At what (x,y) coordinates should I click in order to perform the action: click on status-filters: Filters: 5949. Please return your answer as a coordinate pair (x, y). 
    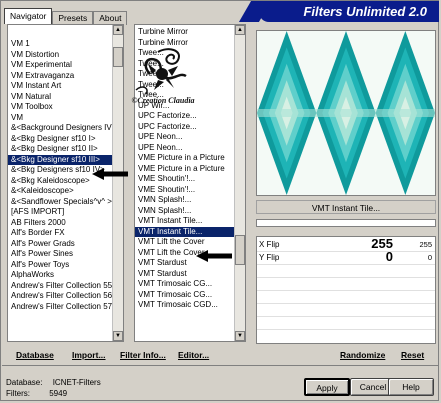
    Looking at the image, I should click on (36, 393).